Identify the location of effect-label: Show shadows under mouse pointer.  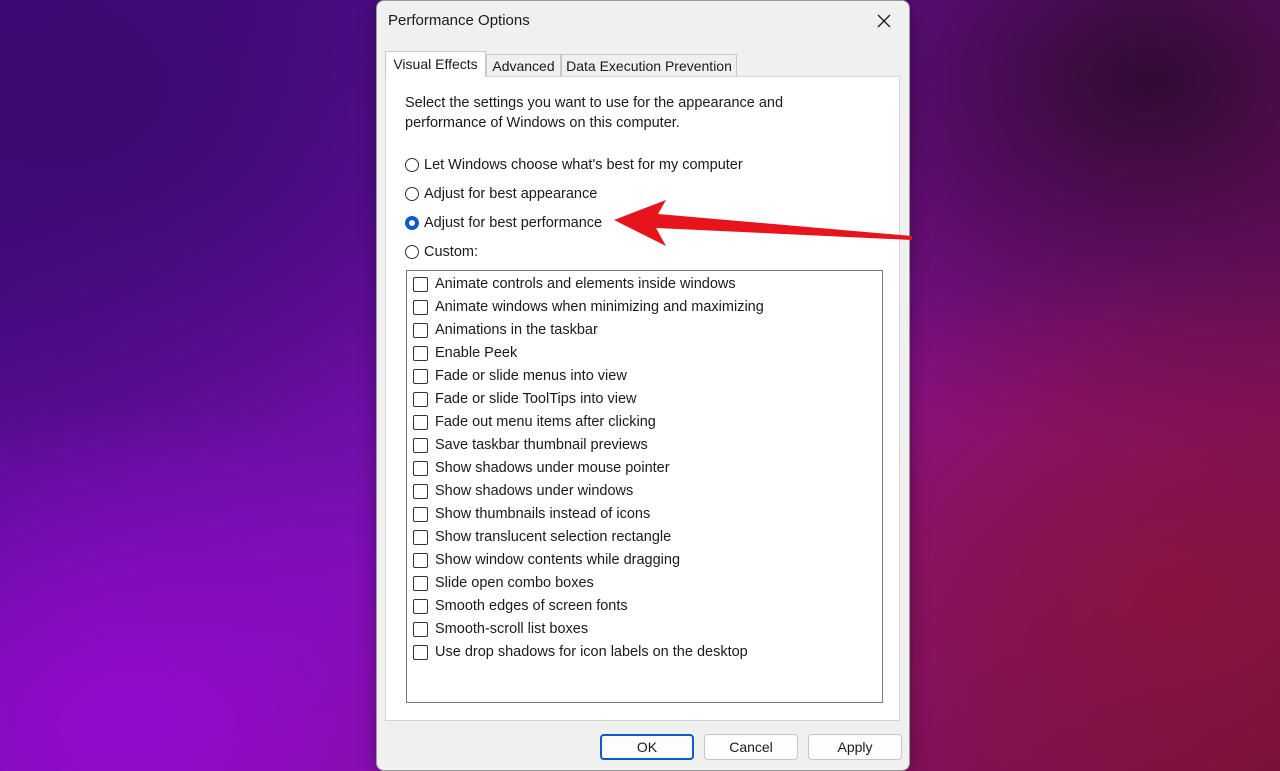
(552, 468).